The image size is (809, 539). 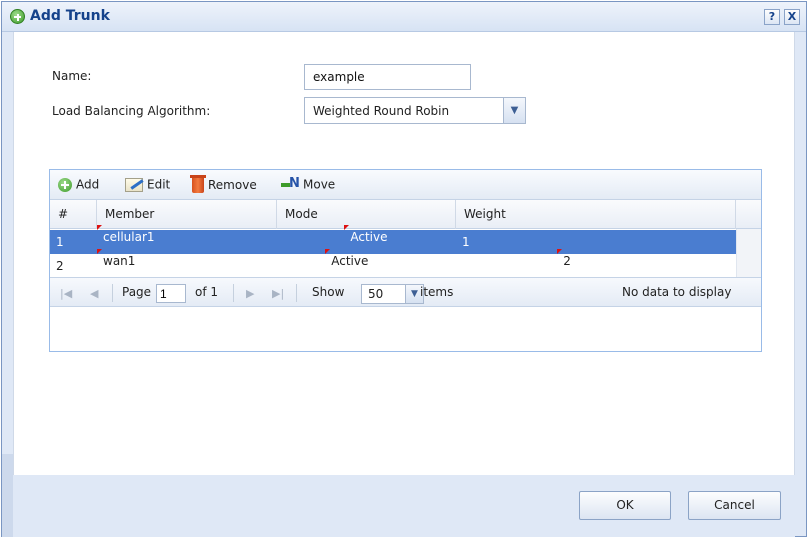 I want to click on close-button: X, so click(x=792, y=17).